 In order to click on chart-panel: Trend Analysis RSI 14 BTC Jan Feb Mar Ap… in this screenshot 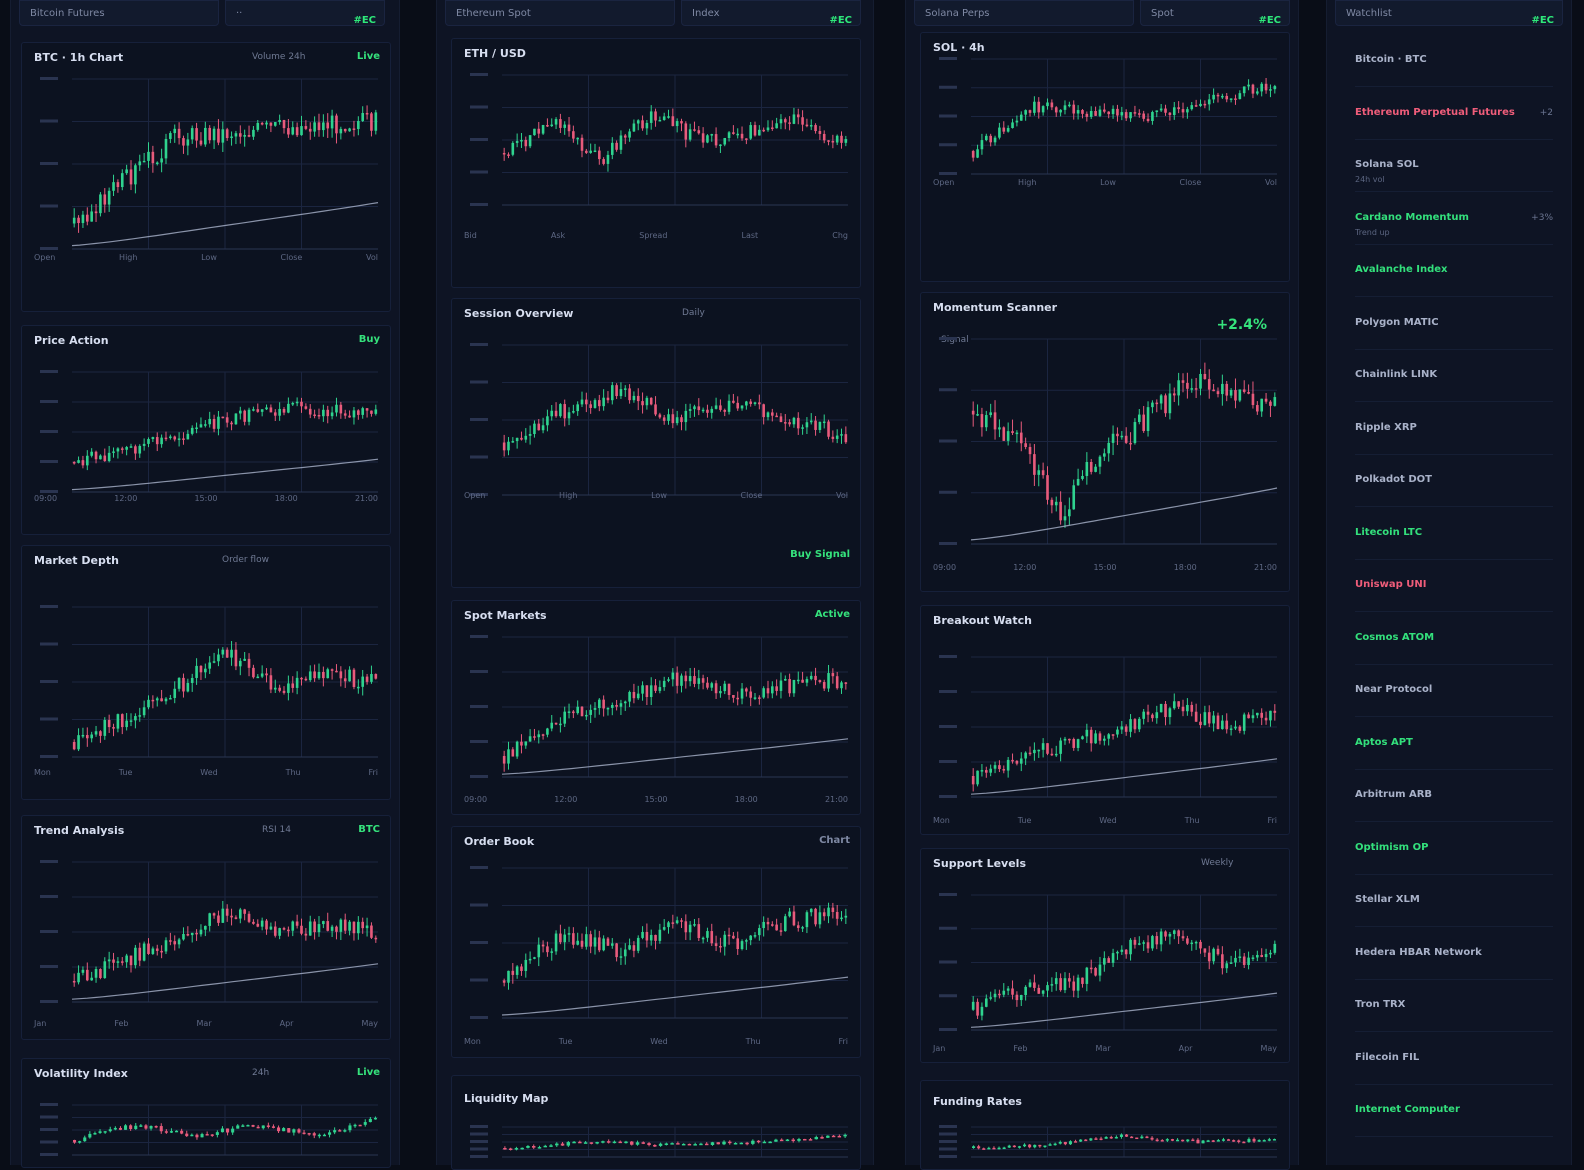, I will do `click(206, 927)`.